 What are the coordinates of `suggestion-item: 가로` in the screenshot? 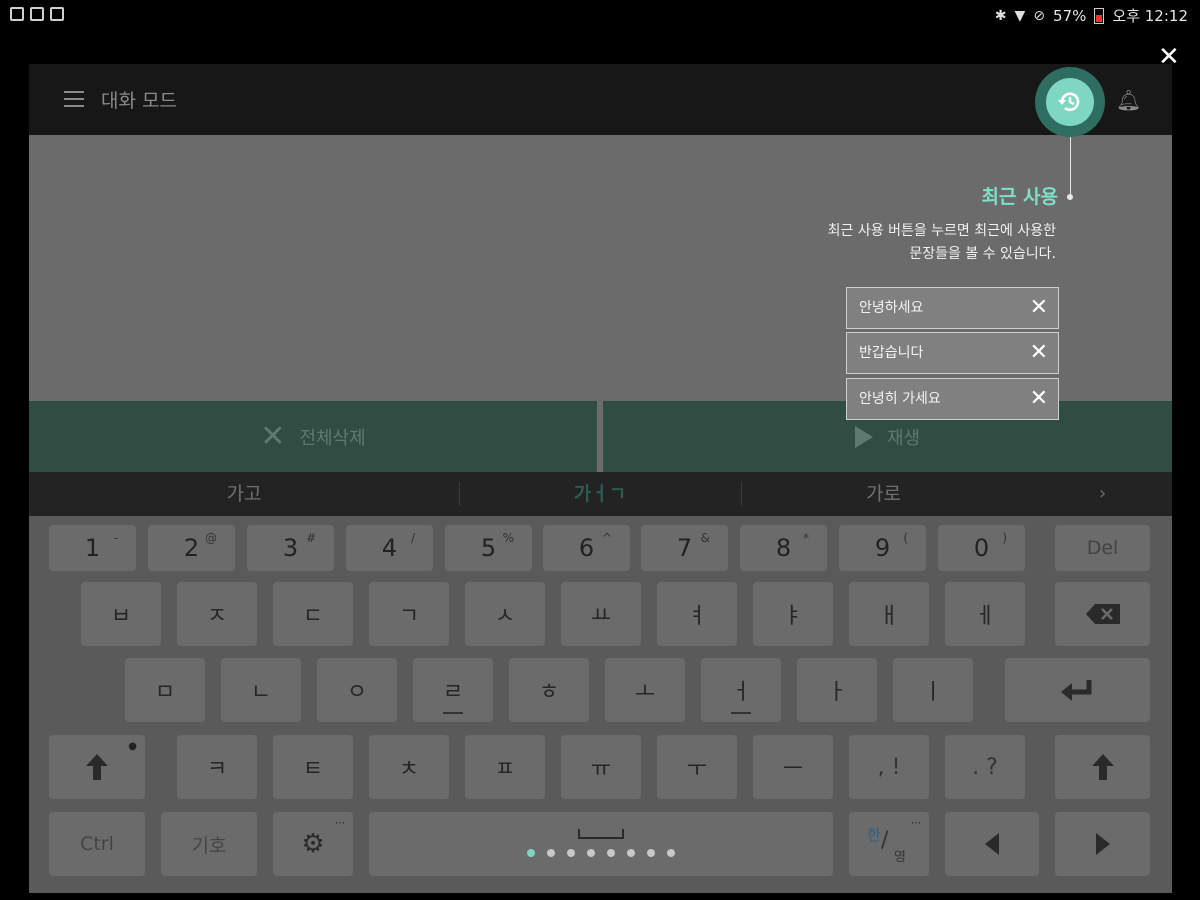 It's located at (883, 494).